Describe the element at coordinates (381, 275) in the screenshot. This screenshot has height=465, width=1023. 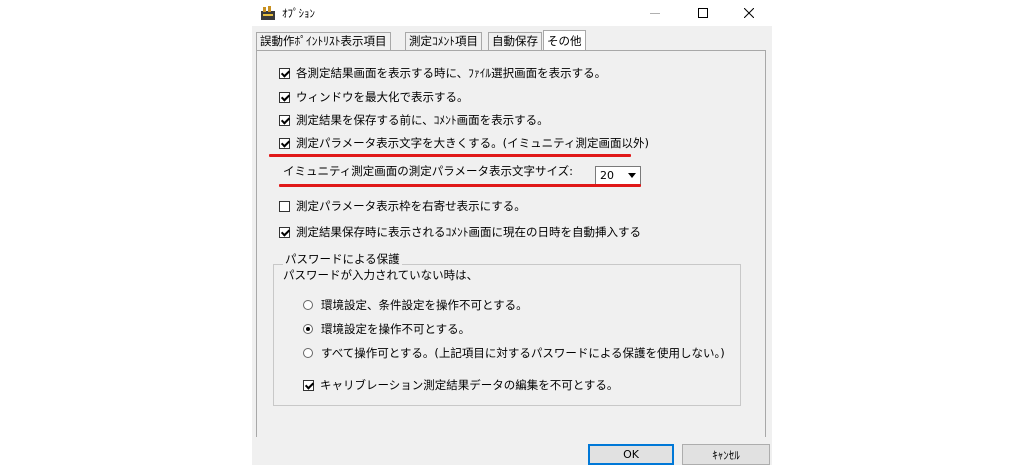
I see `password-group-subtitle: パスワードが入力されていない時は、` at that location.